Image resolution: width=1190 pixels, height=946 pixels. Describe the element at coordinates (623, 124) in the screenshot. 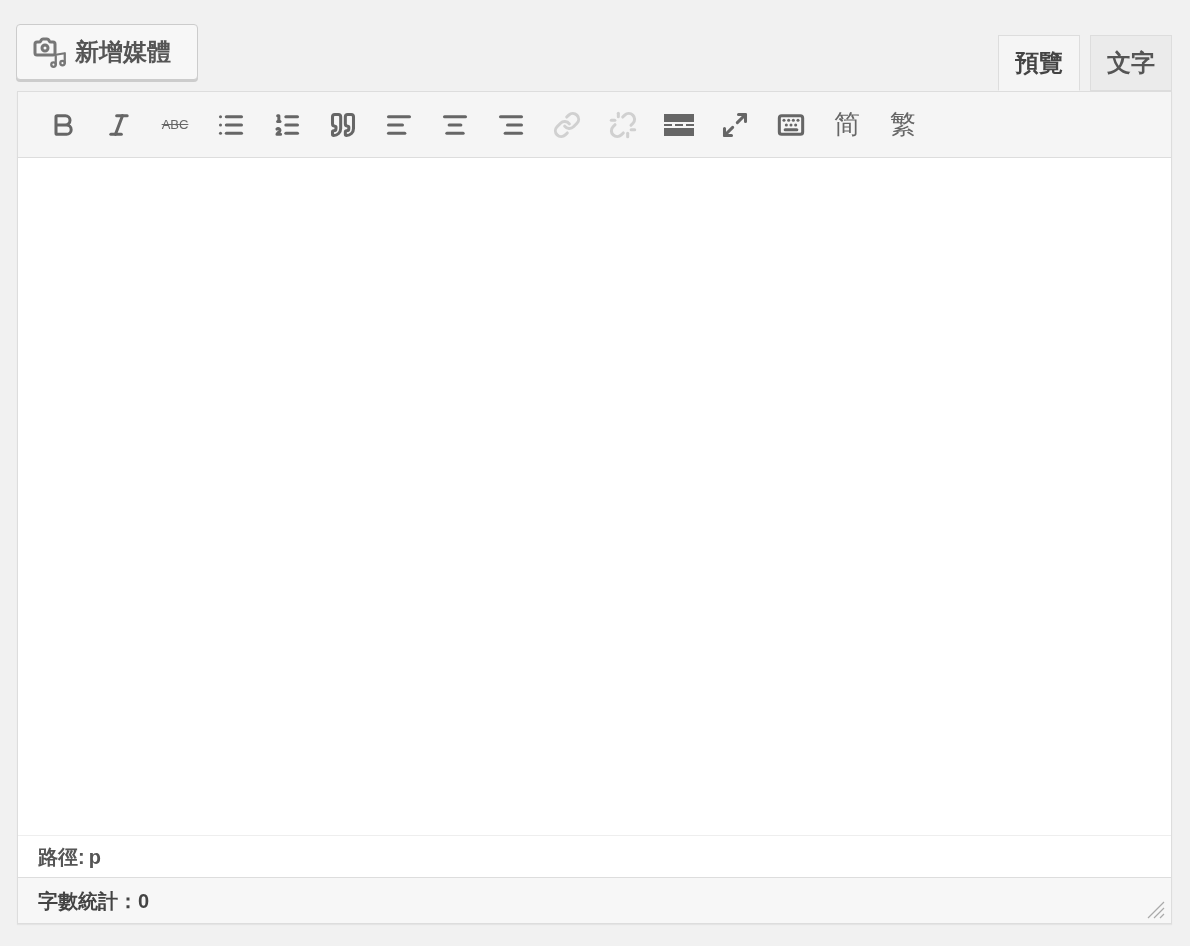

I see `unlink-icon` at that location.